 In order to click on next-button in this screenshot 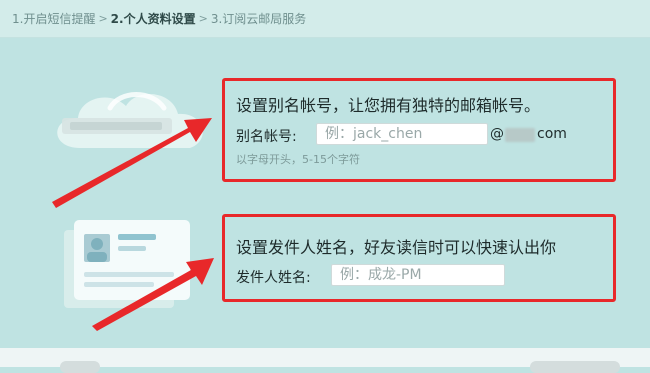, I will do `click(575, 367)`.